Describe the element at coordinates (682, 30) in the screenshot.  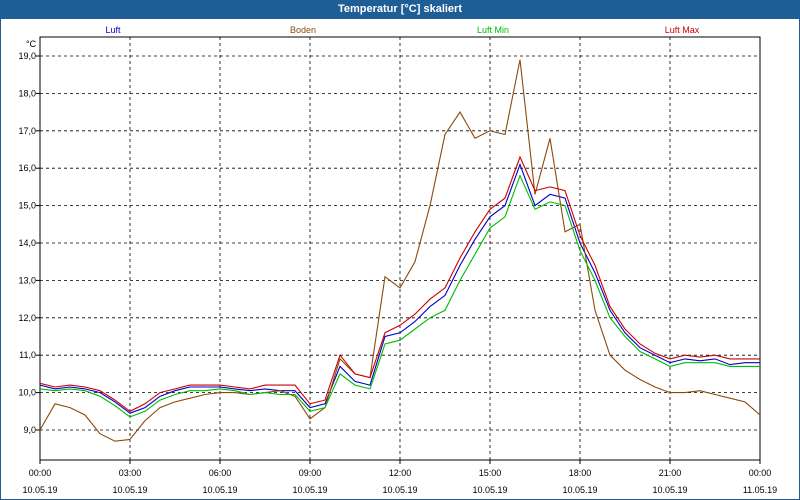
I see `legend-luft-max: Luft Max` at that location.